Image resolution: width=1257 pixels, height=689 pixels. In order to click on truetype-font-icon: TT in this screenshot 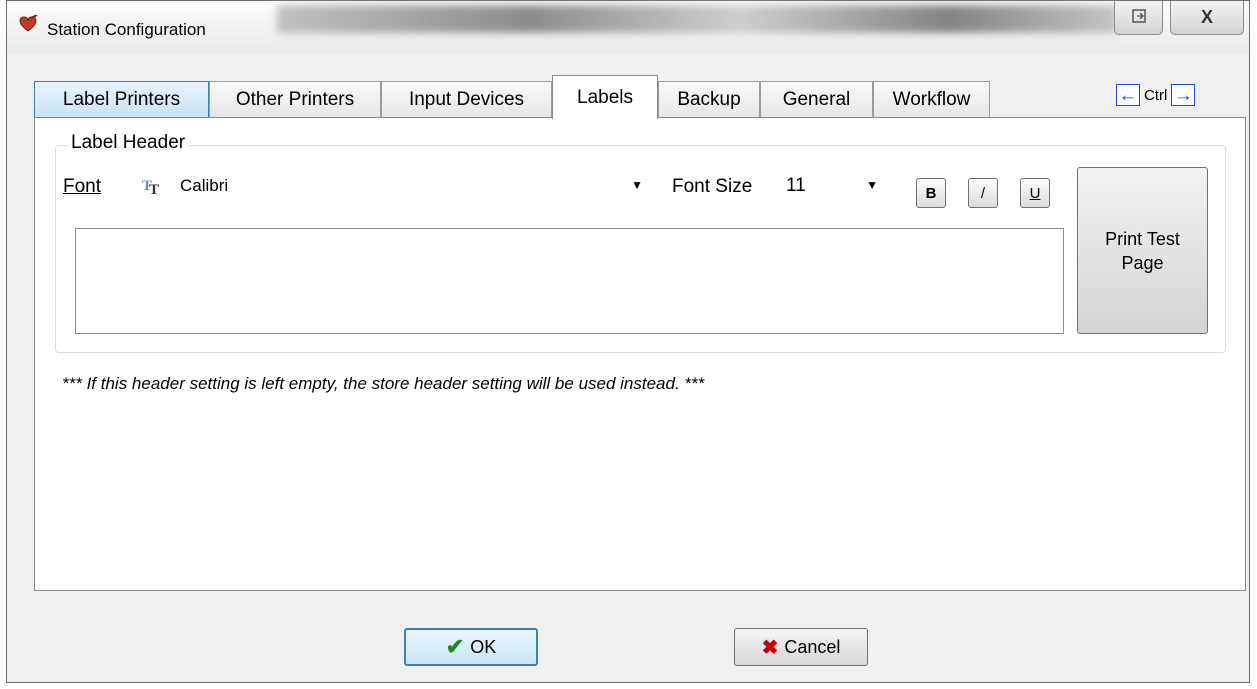, I will do `click(154, 187)`.